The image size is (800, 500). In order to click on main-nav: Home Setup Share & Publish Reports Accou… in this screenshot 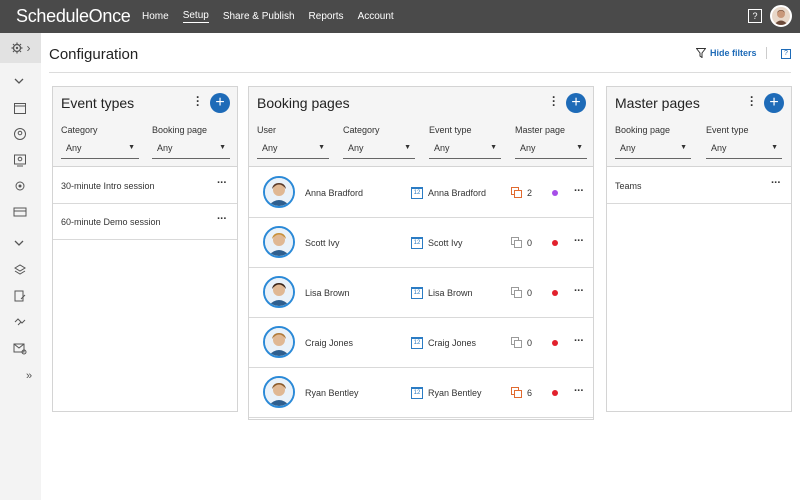, I will do `click(275, 16)`.